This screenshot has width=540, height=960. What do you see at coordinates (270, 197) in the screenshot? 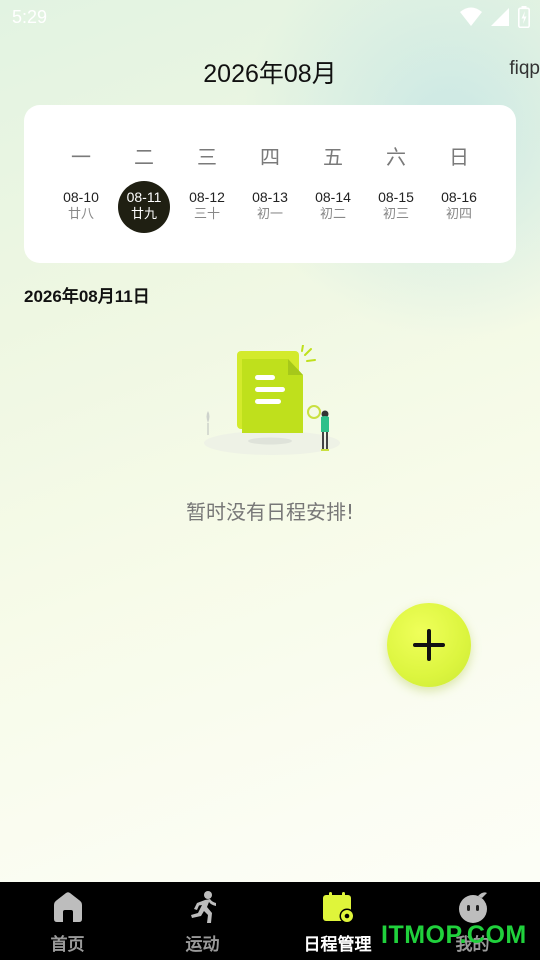
I see `day-date: 08-13` at bounding box center [270, 197].